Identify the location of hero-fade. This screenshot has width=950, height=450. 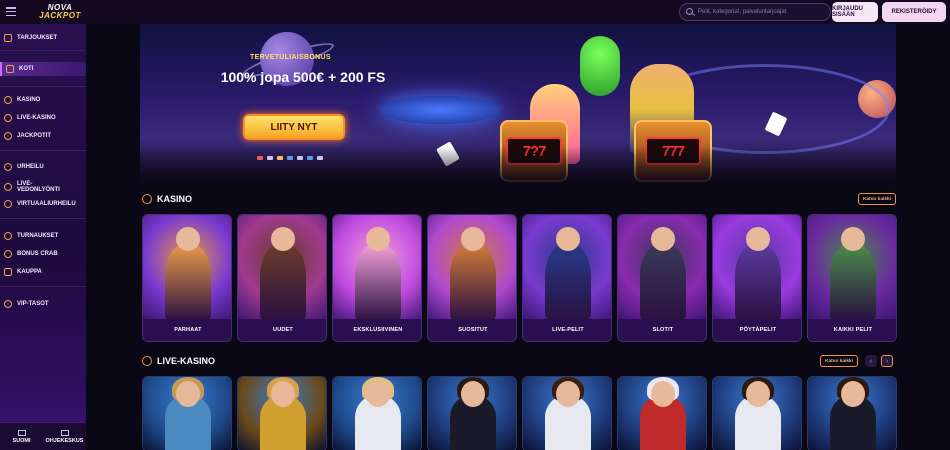
(518, 166).